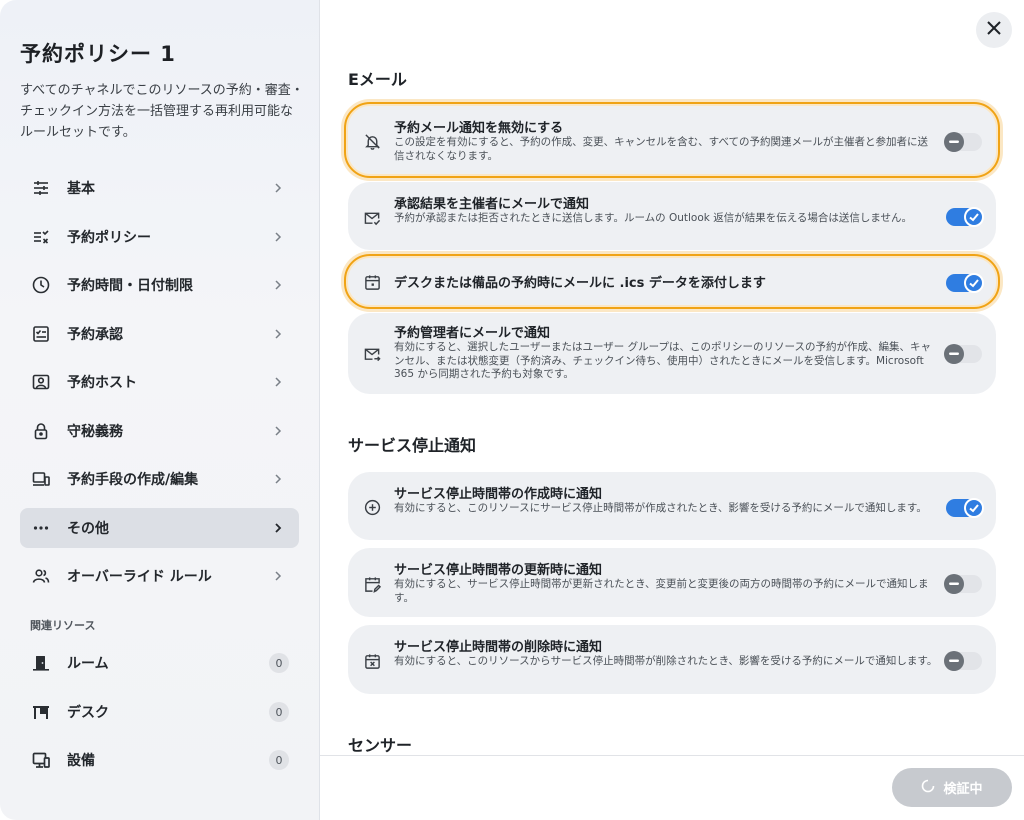 The image size is (1024, 820). What do you see at coordinates (928, 788) in the screenshot?
I see `spinner-icon` at bounding box center [928, 788].